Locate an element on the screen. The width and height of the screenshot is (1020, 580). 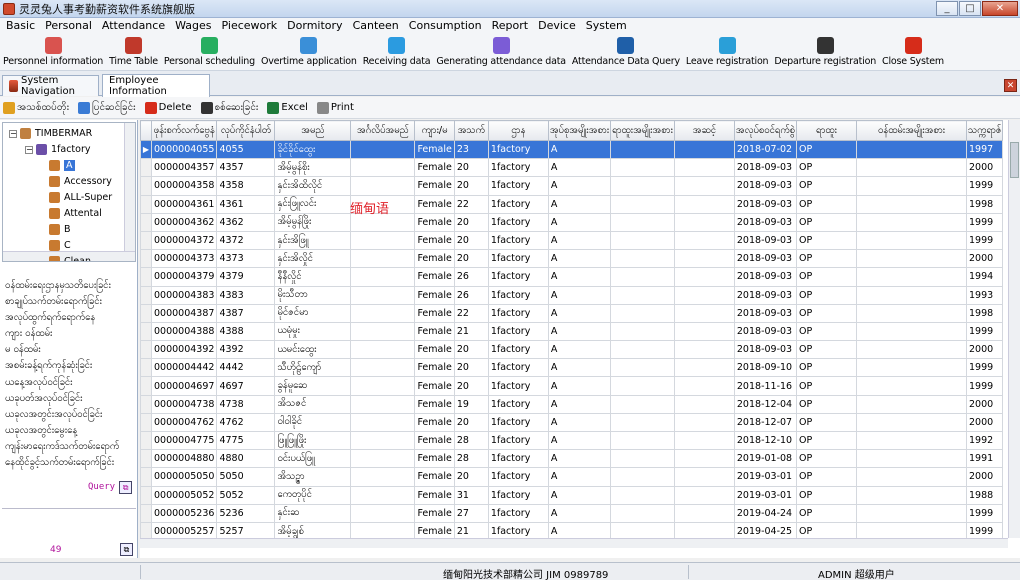
grid-scroll-thumb is located at coordinates (1014, 160).